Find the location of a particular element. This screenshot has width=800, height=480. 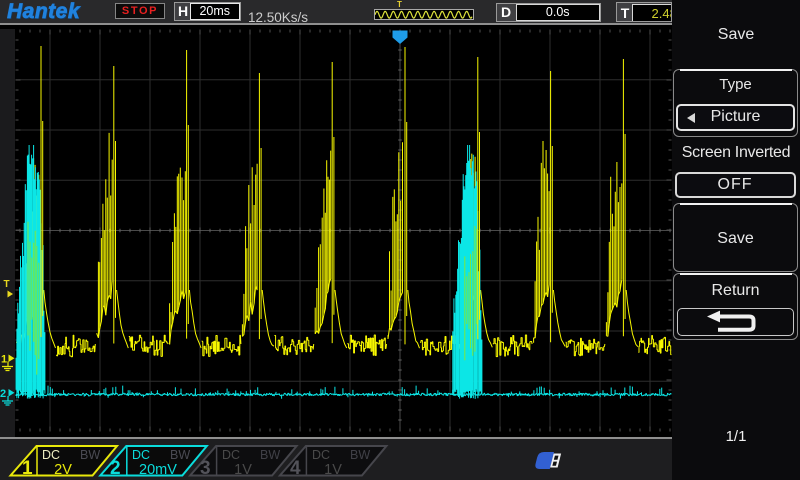

svg-text: 4 is located at coordinates (295, 468).